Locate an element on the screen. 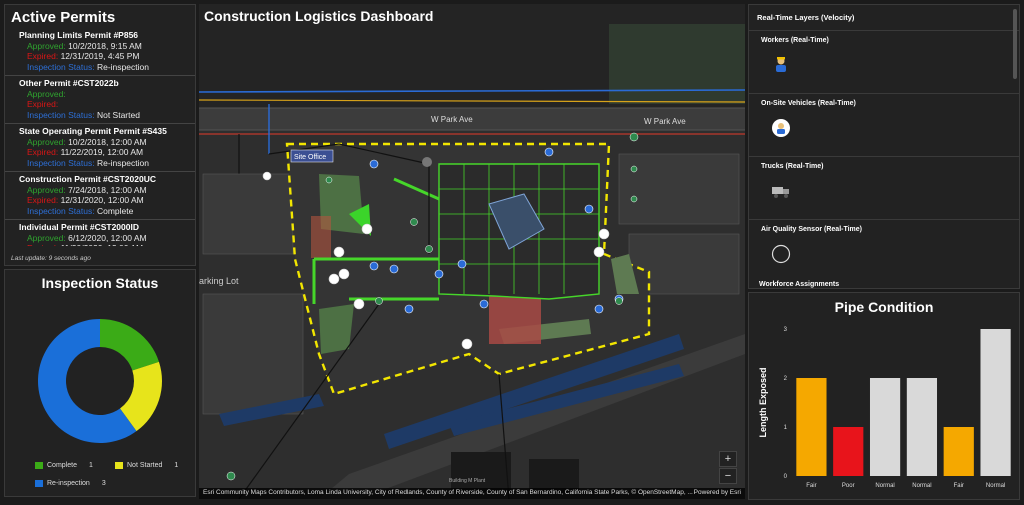  expired-date: 12/31/2019, 4:45 PM is located at coordinates (100, 56).